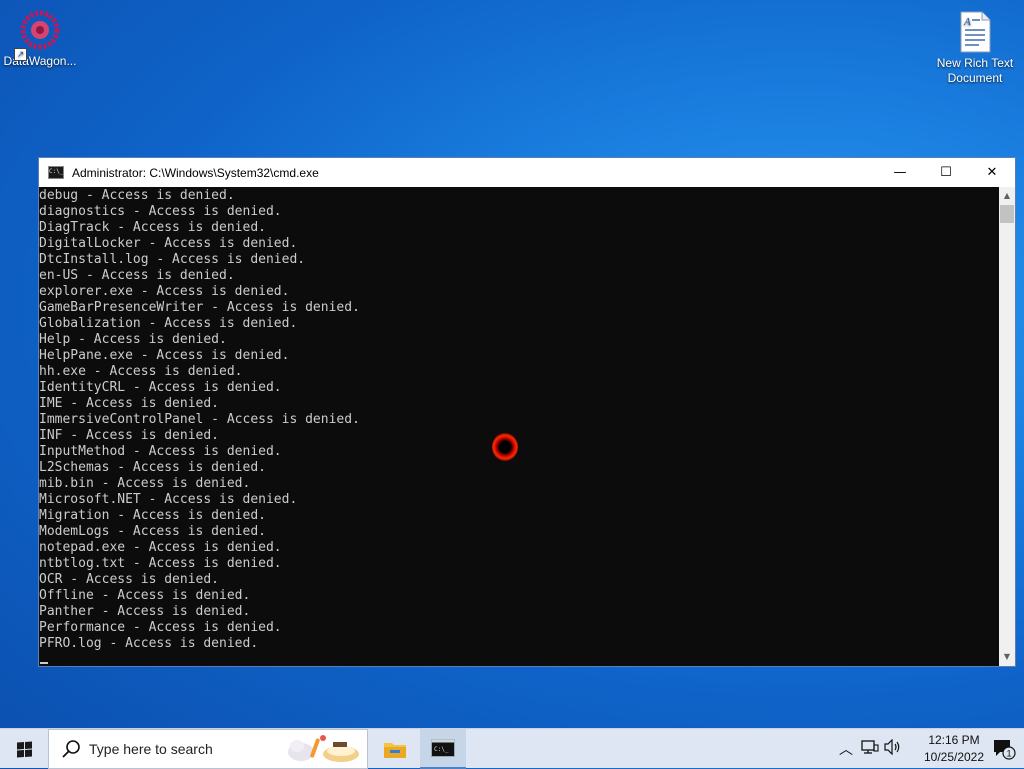  I want to click on mouse-pointer, so click(505, 447).